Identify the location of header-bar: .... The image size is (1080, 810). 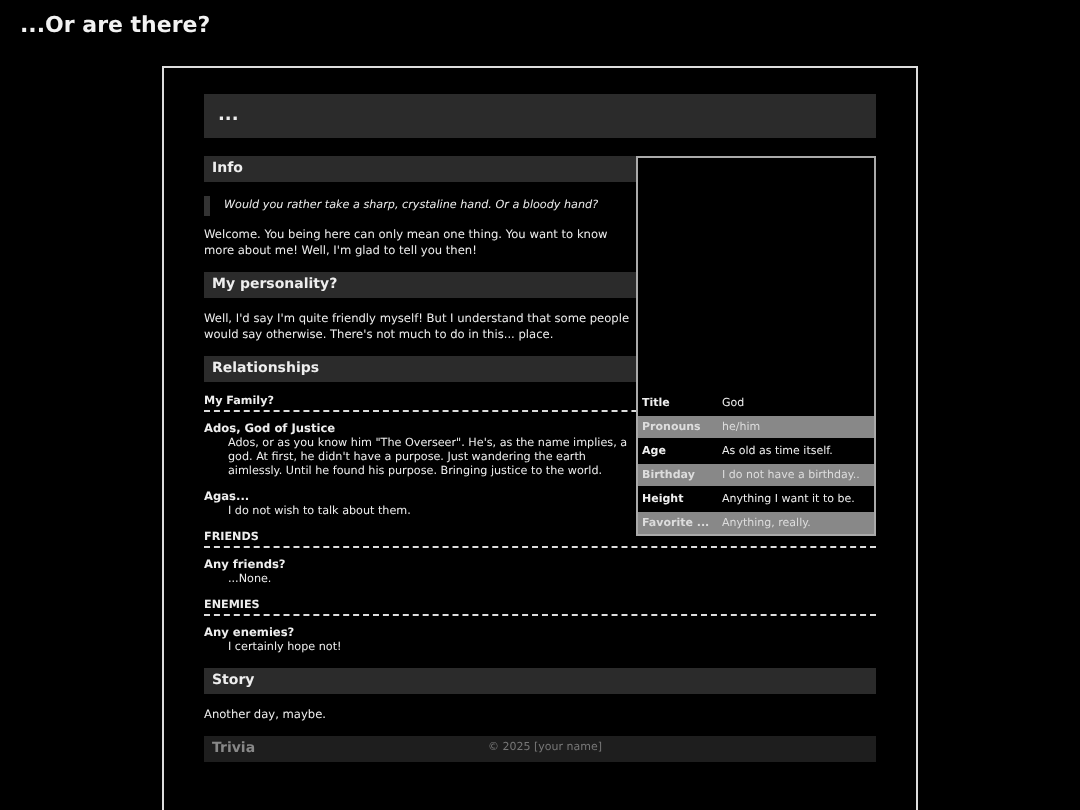
(540, 116).